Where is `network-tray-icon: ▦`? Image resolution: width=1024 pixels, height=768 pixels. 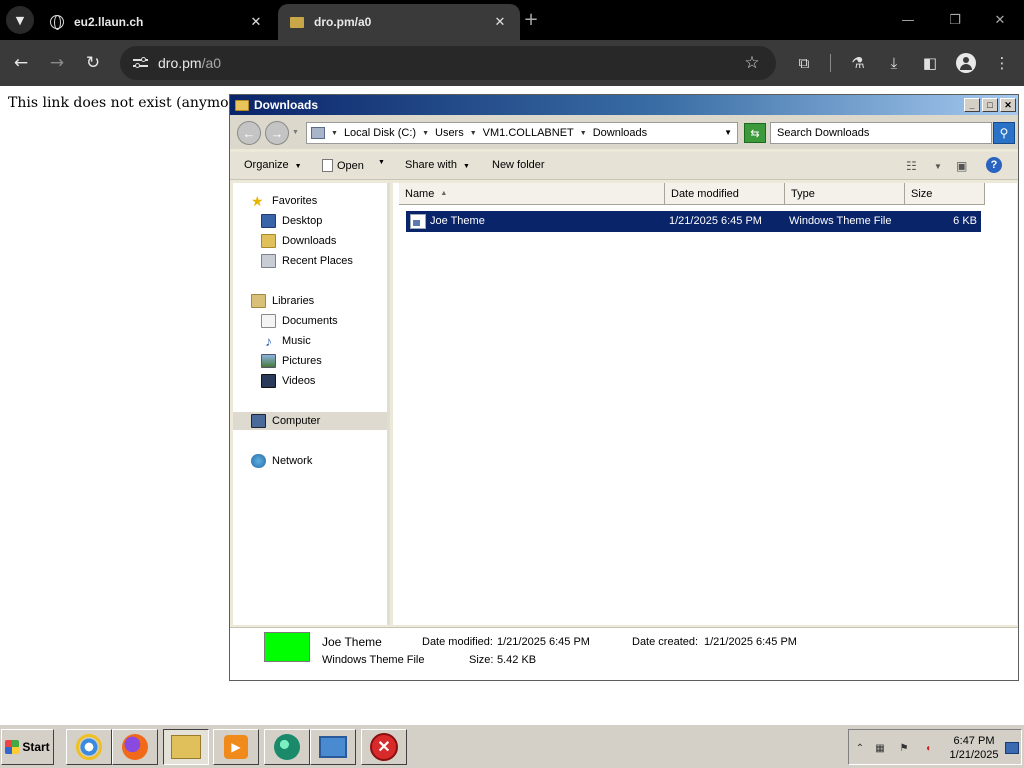
network-tray-icon: ▦ is located at coordinates (880, 748).